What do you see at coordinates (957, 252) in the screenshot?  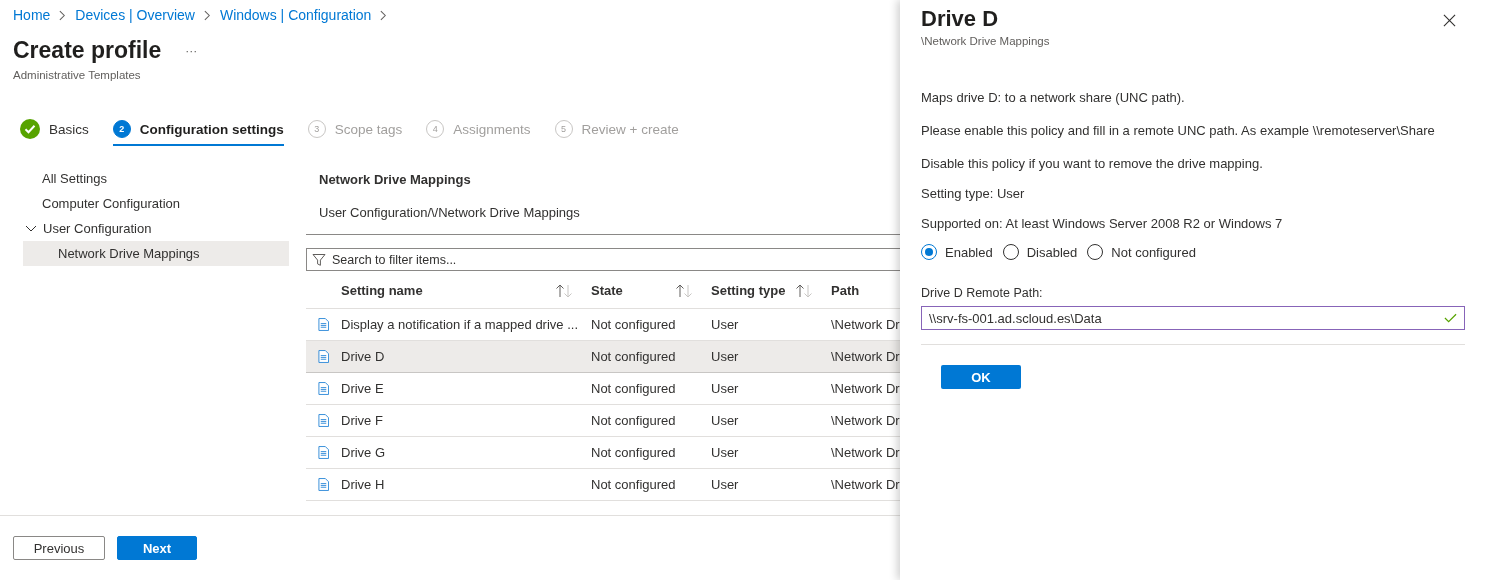 I see `radio-option: Enabled` at bounding box center [957, 252].